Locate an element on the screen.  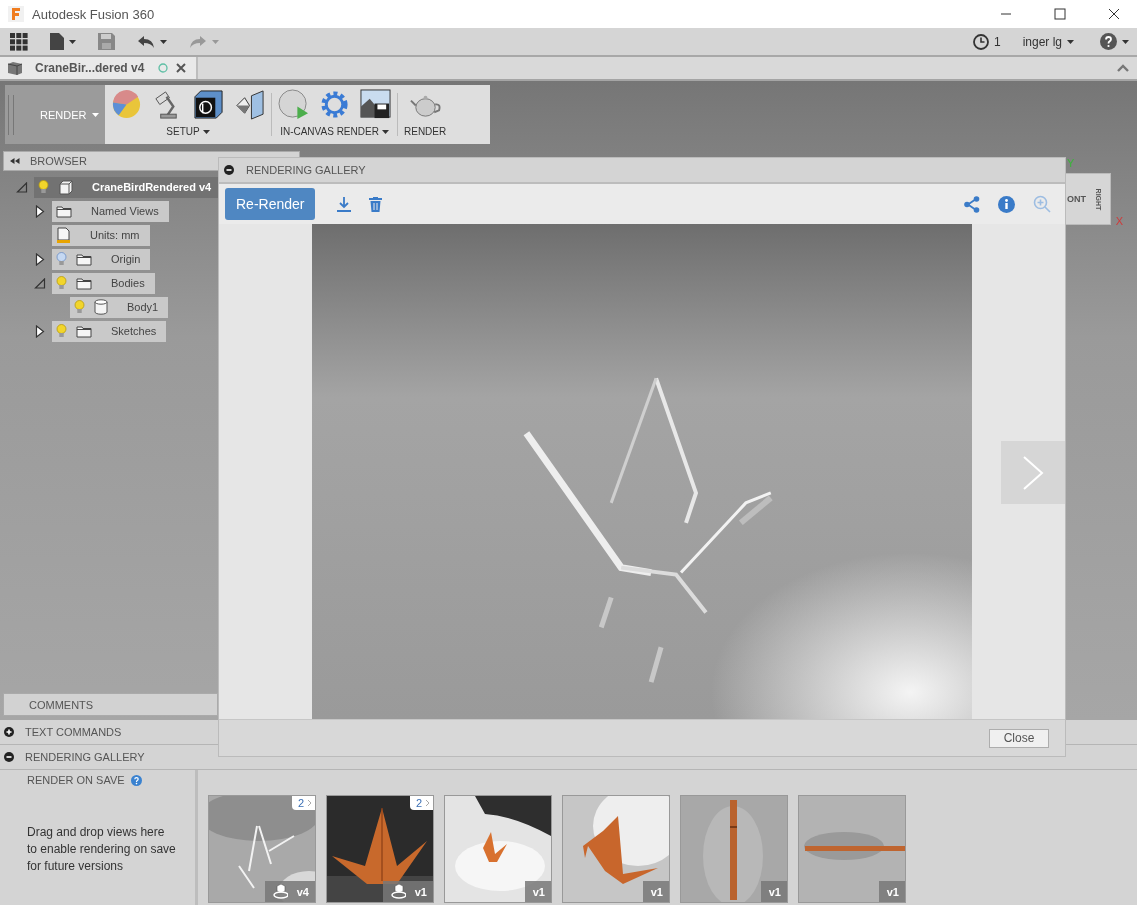
comments-panel-header: COMMENTS is located at coordinates (110, 704).